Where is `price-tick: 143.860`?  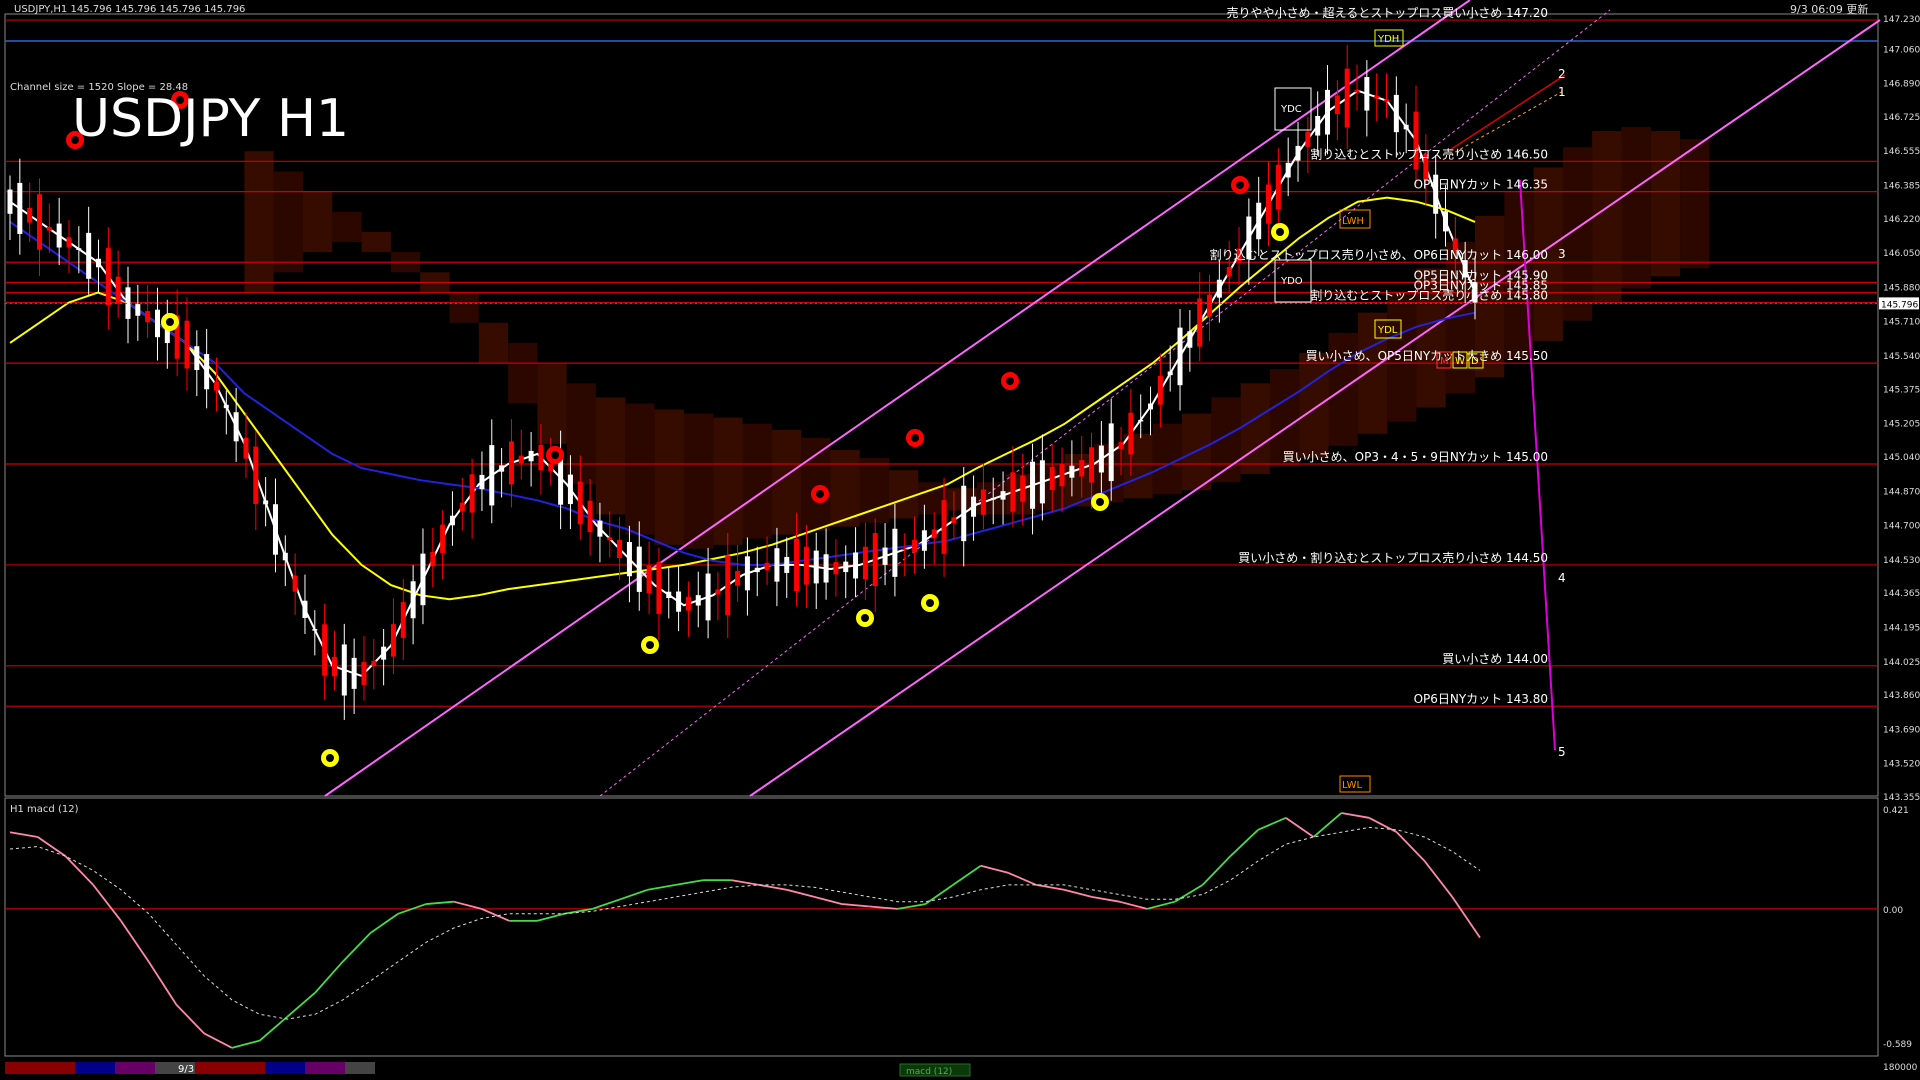 price-tick: 143.860 is located at coordinates (1901, 696).